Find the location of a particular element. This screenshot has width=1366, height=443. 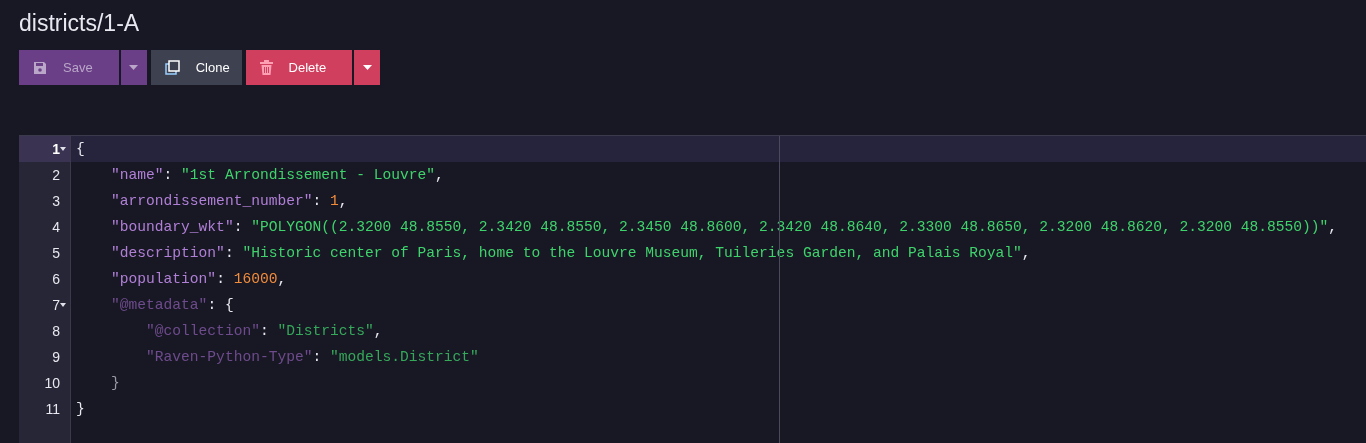

line-number: 9 is located at coordinates (56, 357).